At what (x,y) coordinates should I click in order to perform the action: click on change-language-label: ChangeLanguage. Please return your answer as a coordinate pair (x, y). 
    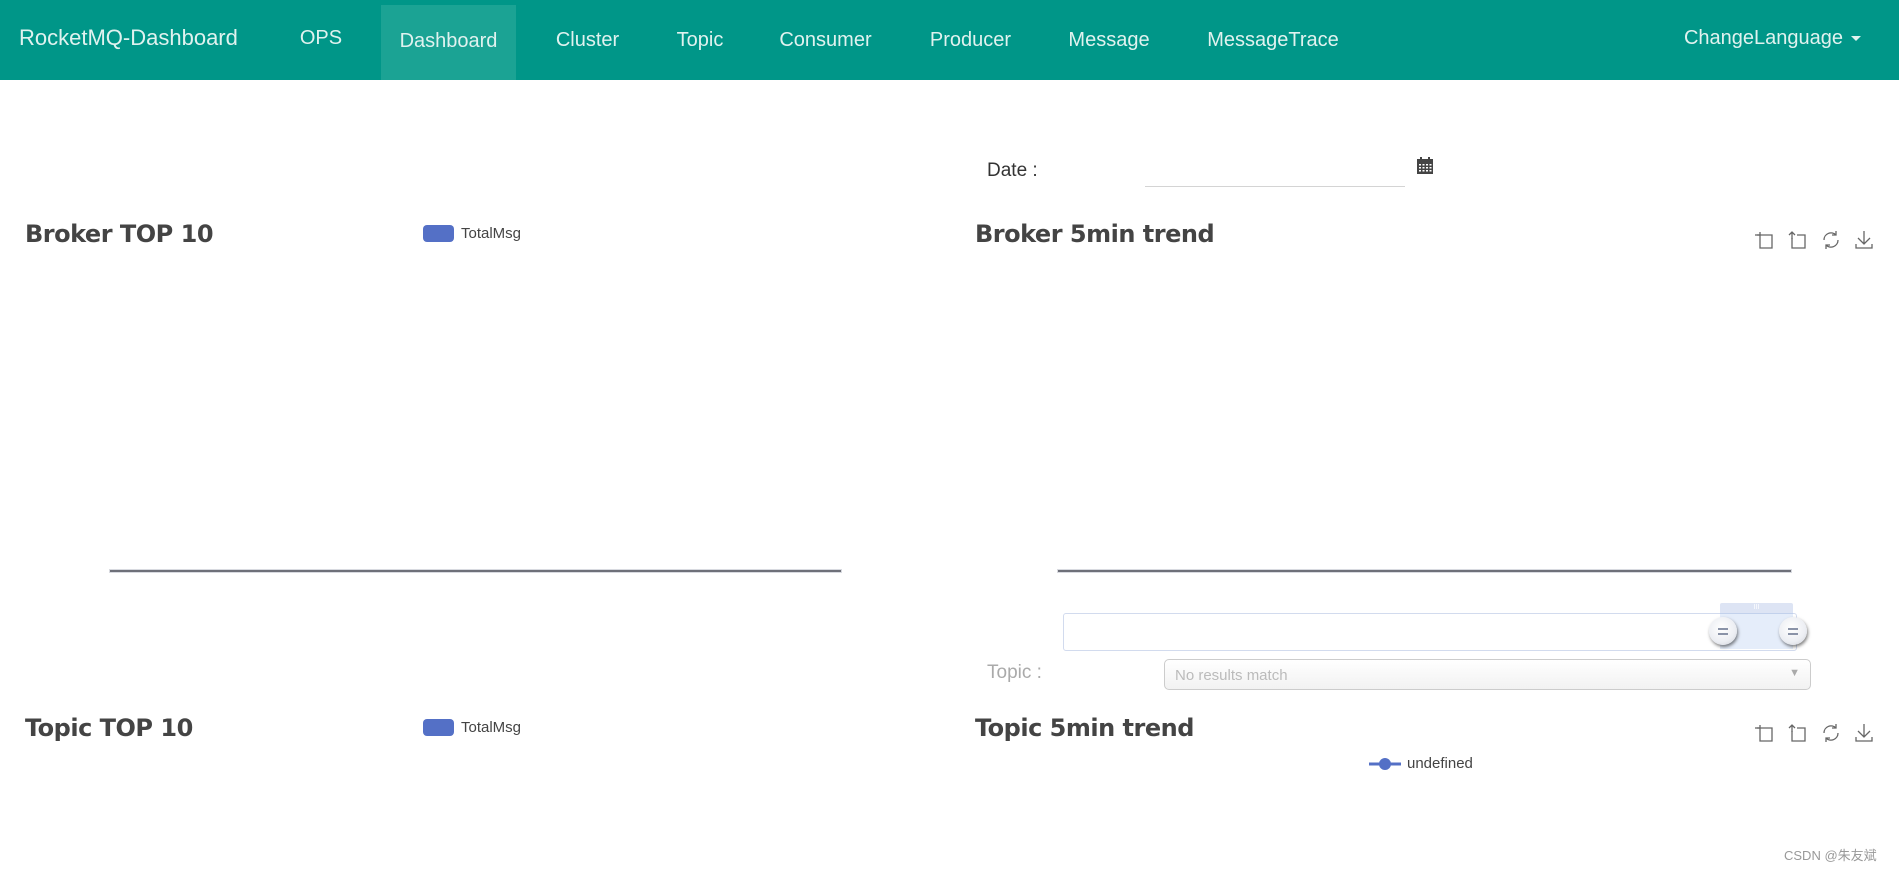
    Looking at the image, I should click on (1763, 38).